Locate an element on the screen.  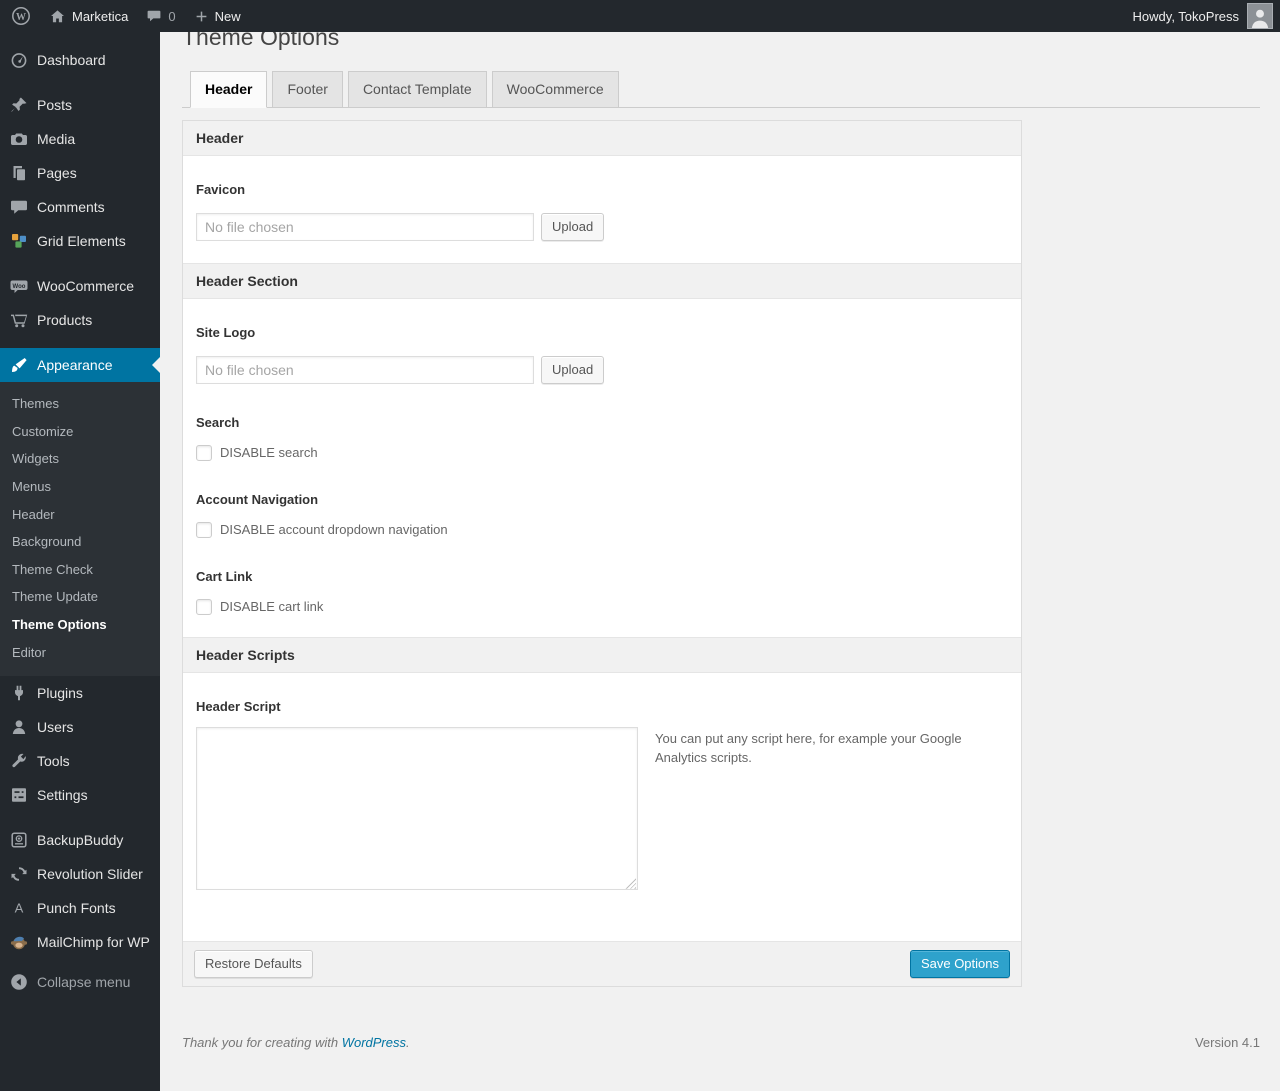
sidebar-item-label: Punch Fonts is located at coordinates (76, 908).